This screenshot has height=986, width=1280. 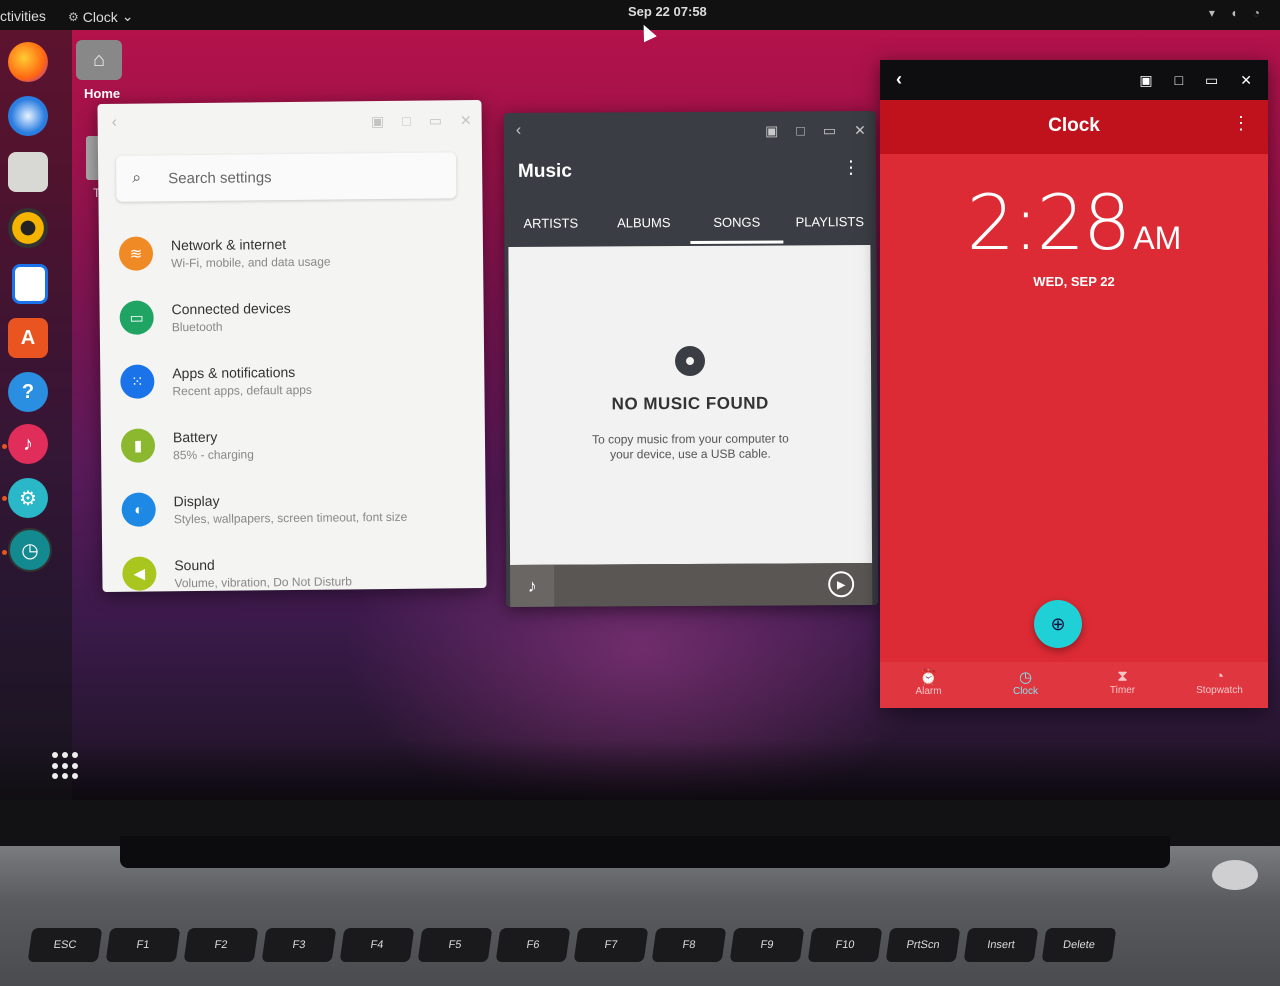 What do you see at coordinates (1074, 127) in the screenshot?
I see `clock-app-bar: Clock ⋮` at bounding box center [1074, 127].